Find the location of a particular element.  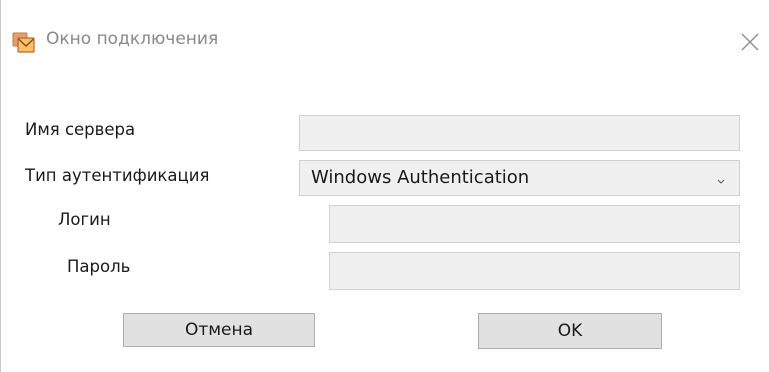

cancel-button-label: Отмена is located at coordinates (219, 330).